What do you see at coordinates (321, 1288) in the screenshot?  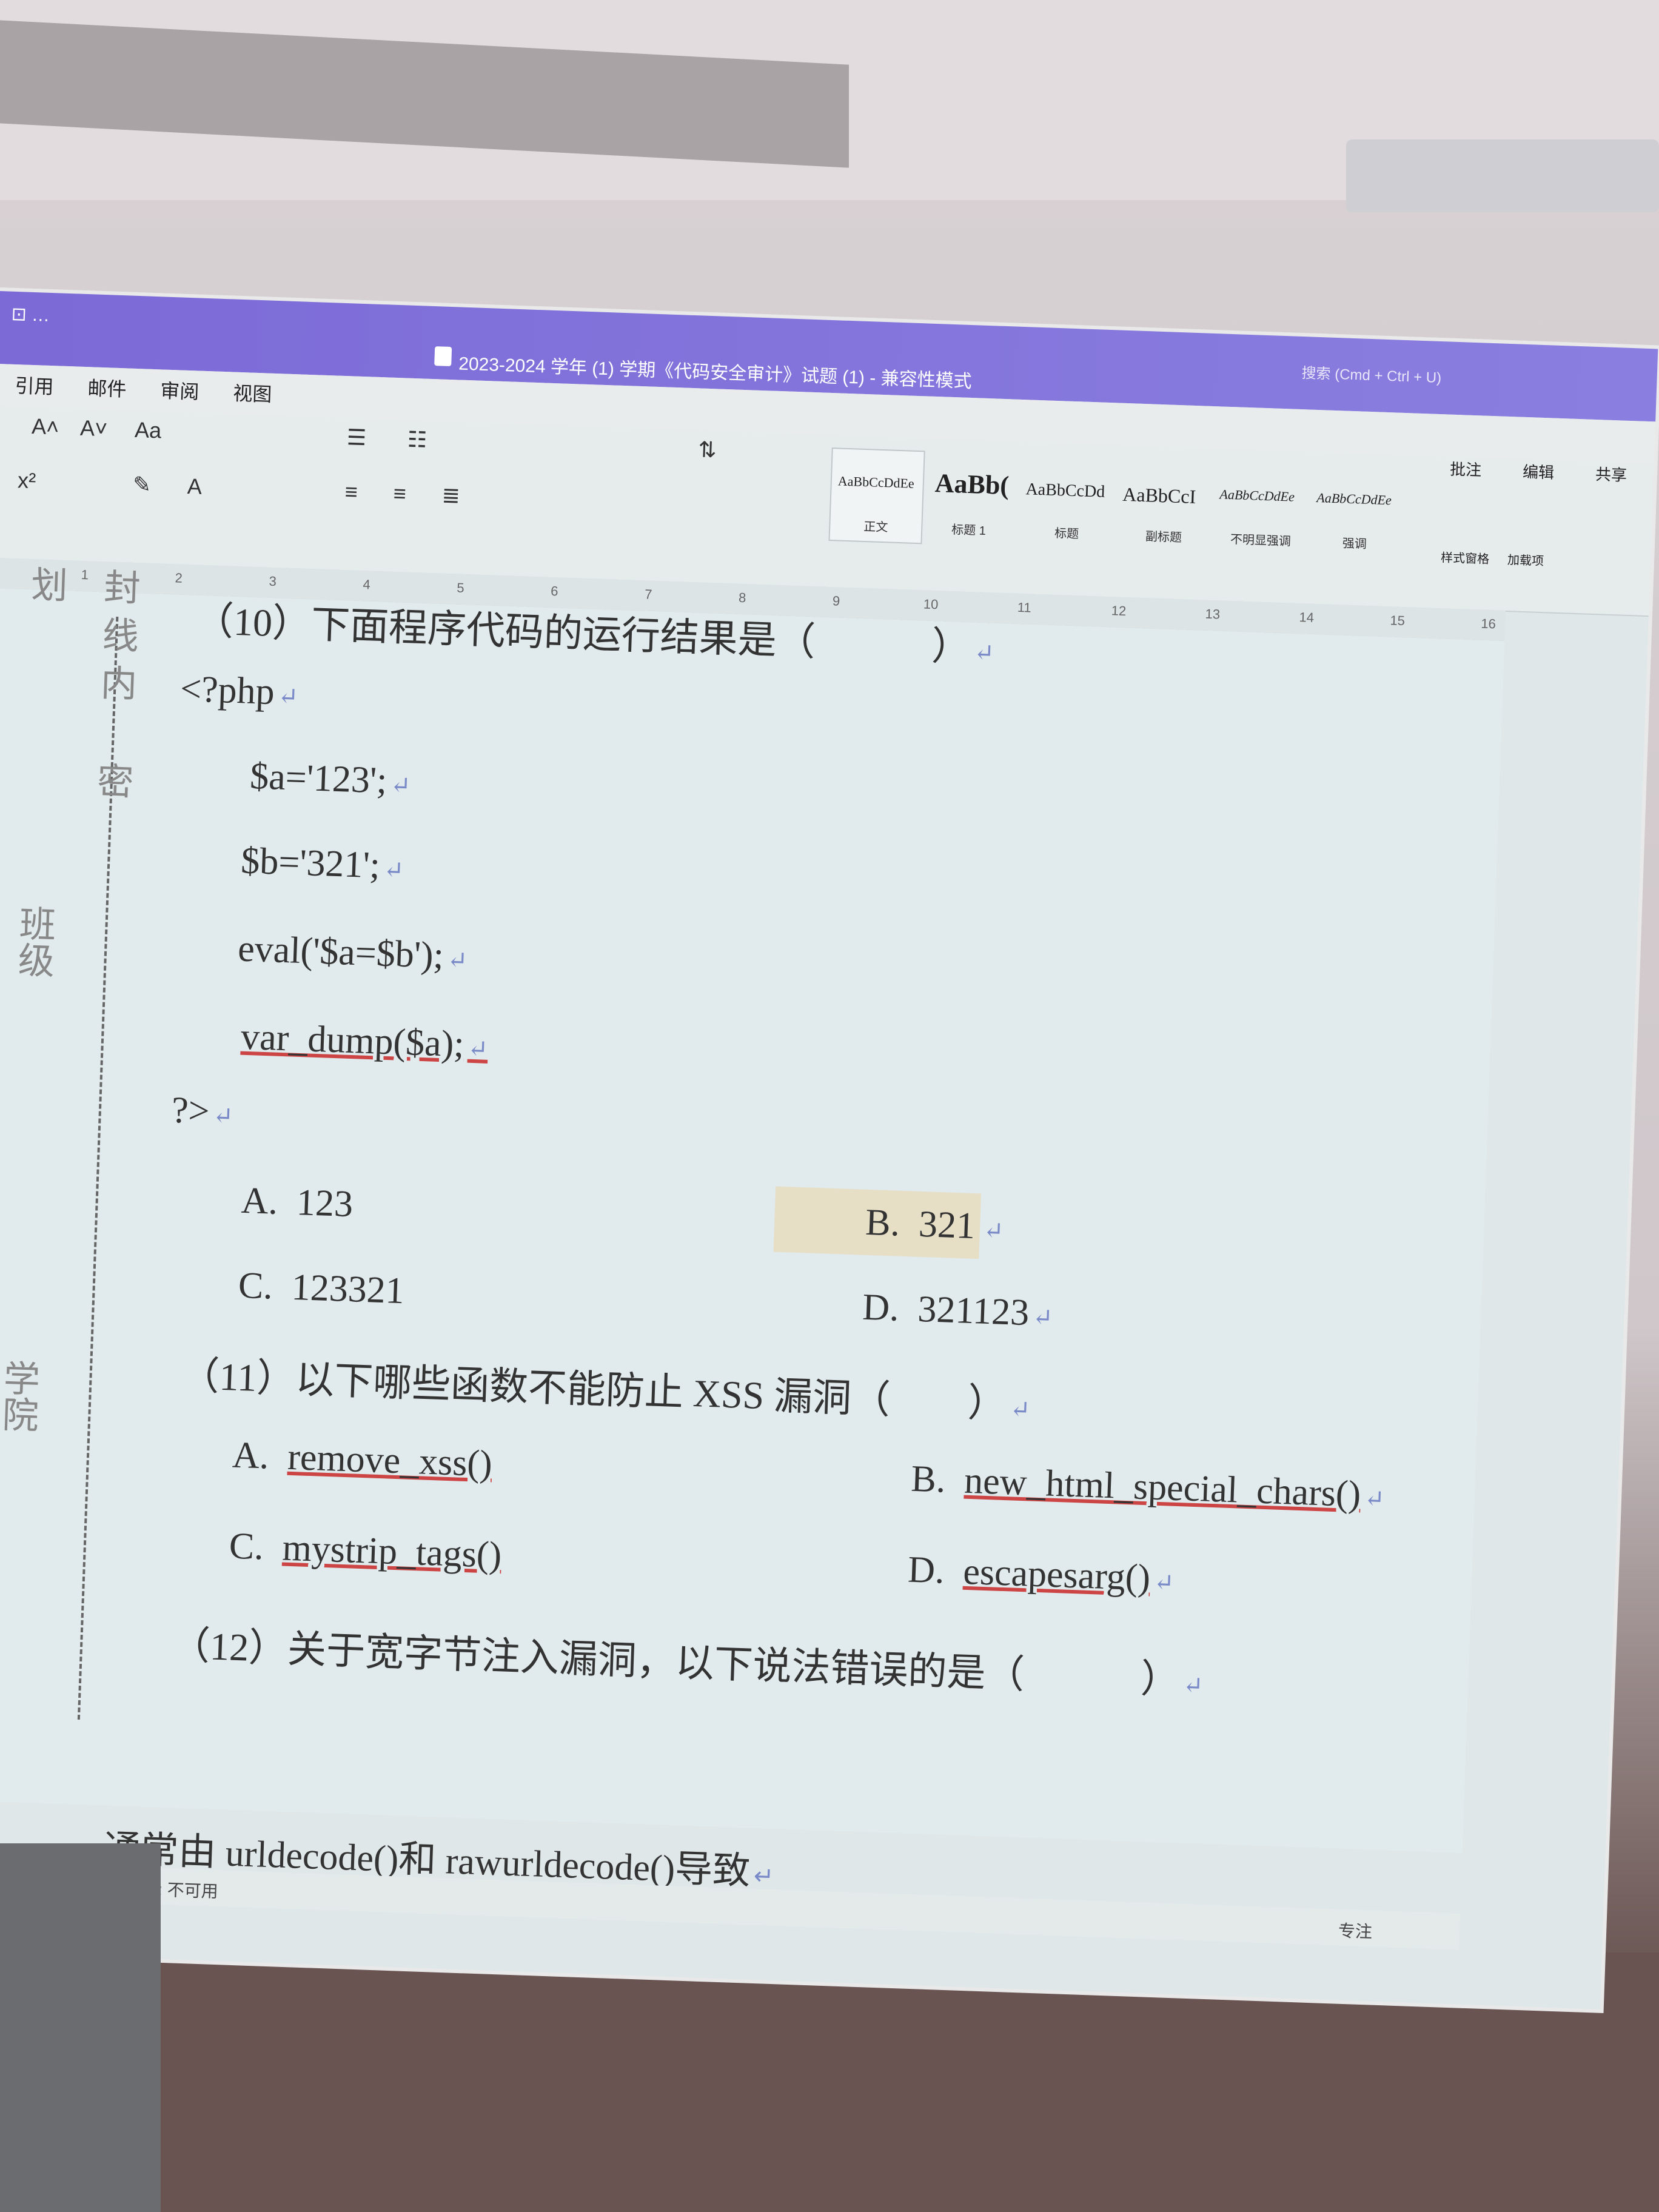 I see `option-c: C. 123321` at bounding box center [321, 1288].